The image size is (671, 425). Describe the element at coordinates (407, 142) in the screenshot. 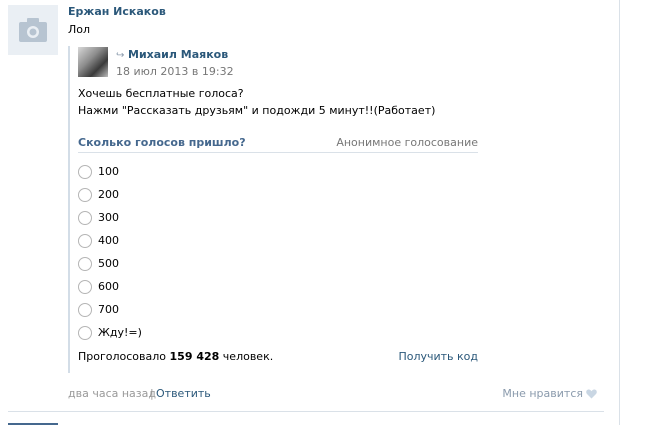

I see `poll-type: Анонимное голосование` at that location.